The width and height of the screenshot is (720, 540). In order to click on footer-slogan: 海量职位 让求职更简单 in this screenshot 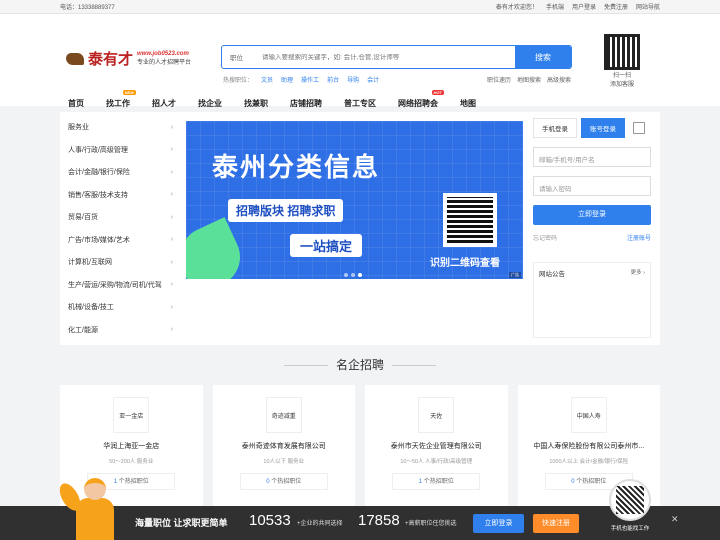, I will do `click(181, 523)`.